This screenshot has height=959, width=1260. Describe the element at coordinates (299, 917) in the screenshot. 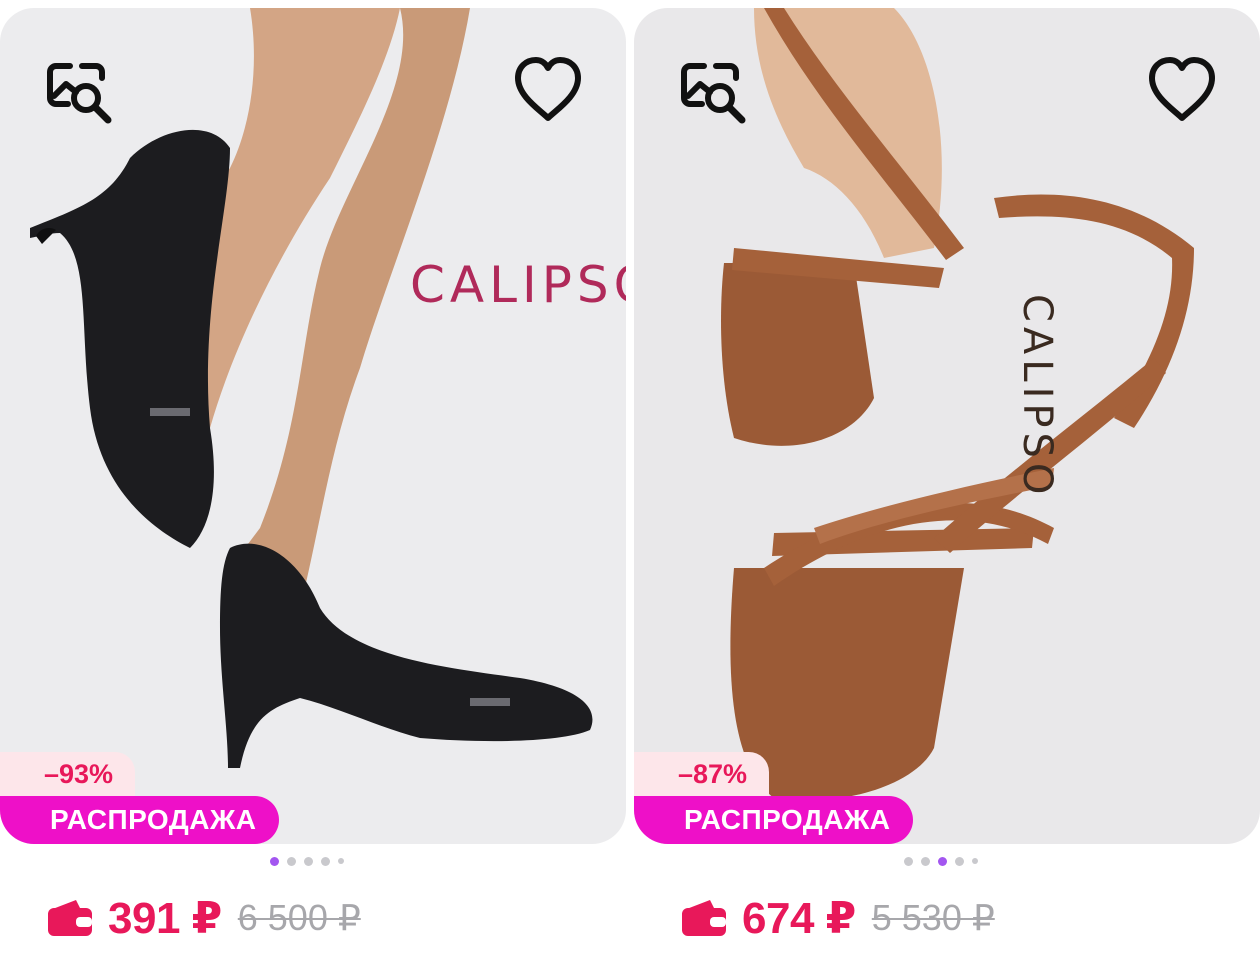

I see `old-price: 6 500 ₽` at that location.